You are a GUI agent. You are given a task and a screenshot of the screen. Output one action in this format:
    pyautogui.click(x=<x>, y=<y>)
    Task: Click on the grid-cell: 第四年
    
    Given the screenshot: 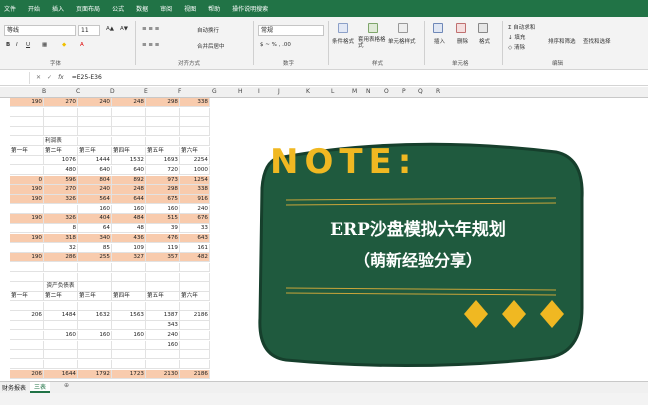 What is the action you would take?
    pyautogui.click(x=129, y=151)
    